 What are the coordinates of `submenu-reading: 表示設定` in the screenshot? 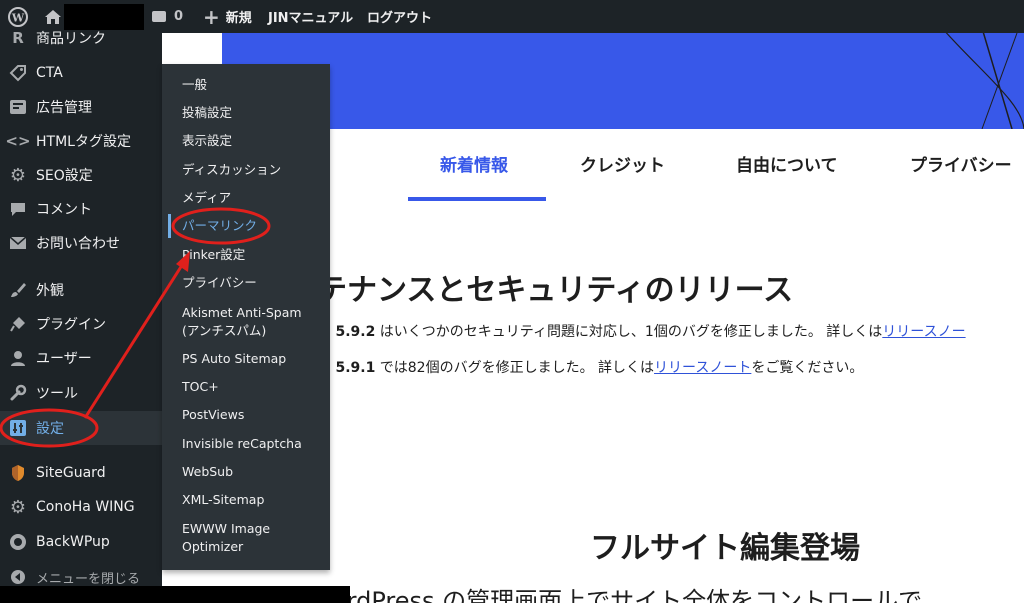 It's located at (207, 141).